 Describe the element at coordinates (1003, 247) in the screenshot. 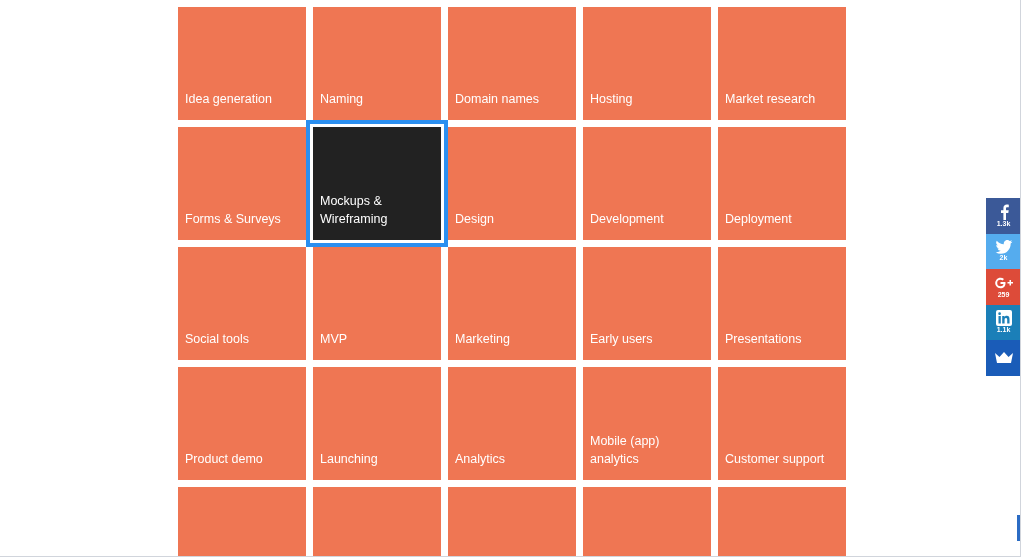

I see `bird-icon` at that location.